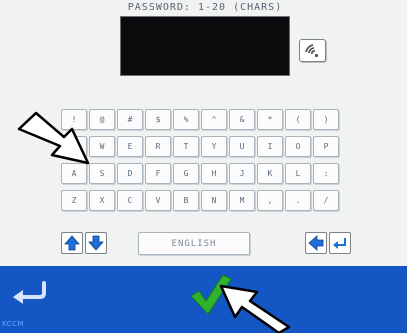 This screenshot has width=407, height=333. I want to click on shift-up-button, so click(72, 243).